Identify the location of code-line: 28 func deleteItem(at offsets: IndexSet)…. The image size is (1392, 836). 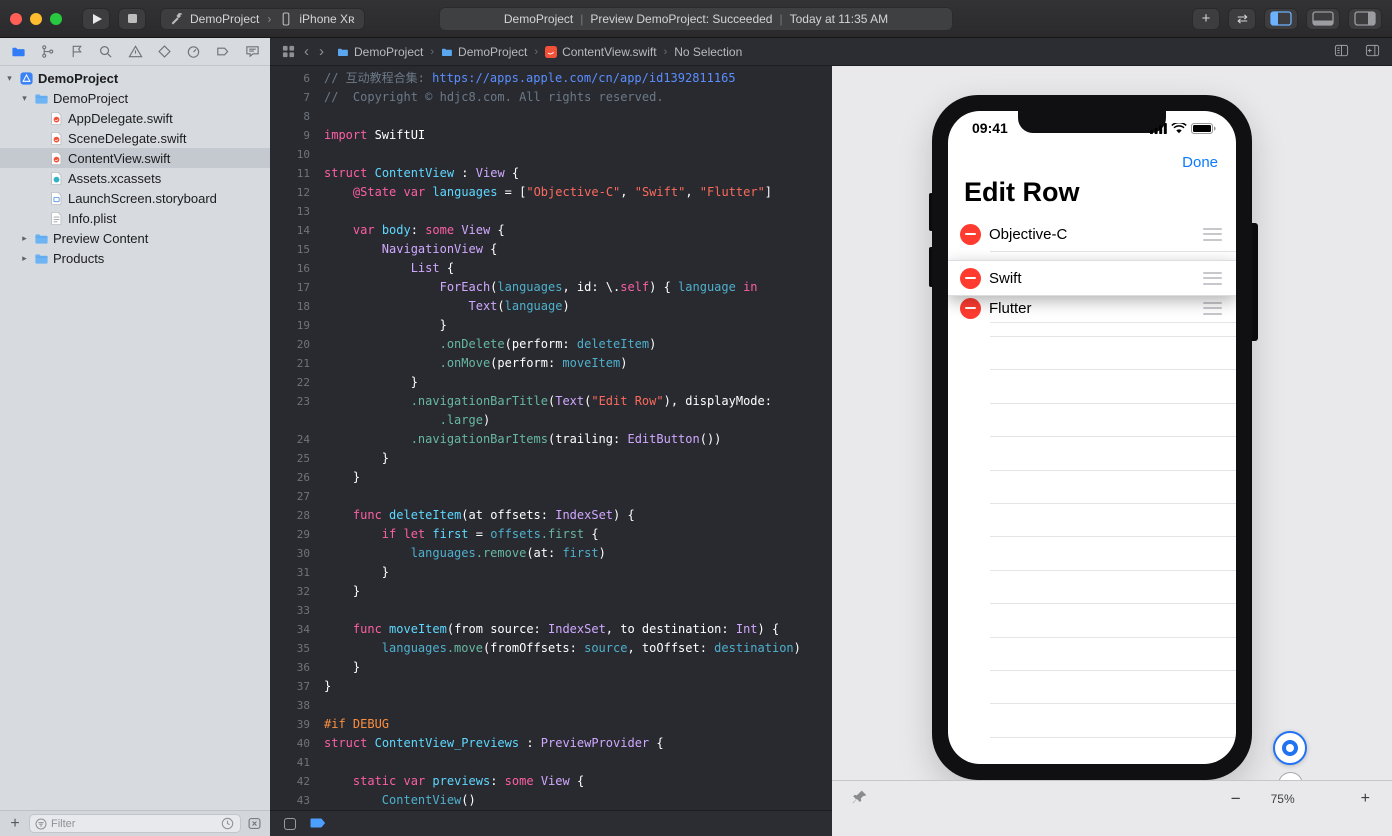
(551, 515).